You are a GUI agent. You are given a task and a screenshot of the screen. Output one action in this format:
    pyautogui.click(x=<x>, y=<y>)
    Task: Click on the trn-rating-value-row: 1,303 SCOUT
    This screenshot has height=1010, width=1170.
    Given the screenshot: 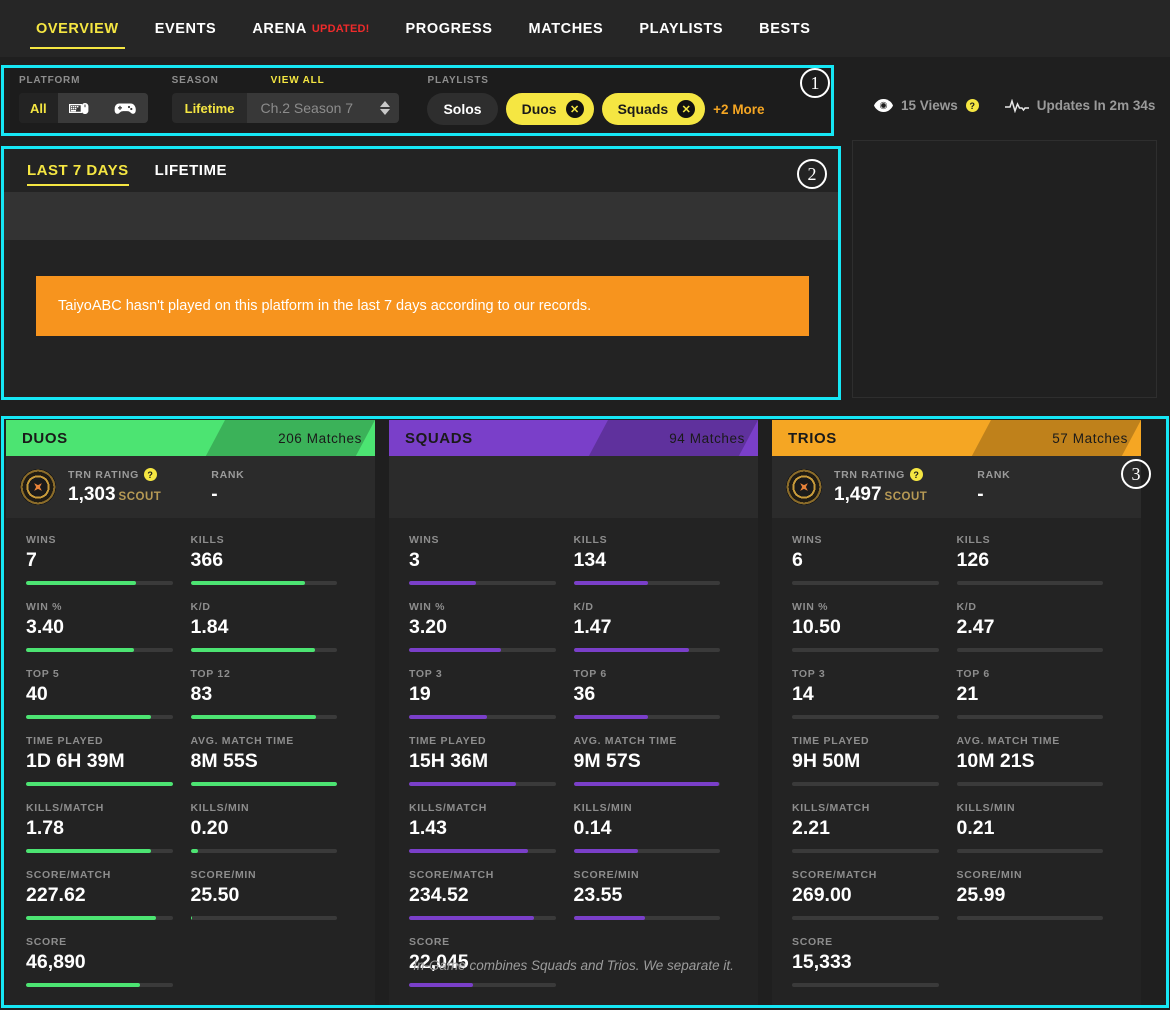 What is the action you would take?
    pyautogui.click(x=114, y=495)
    